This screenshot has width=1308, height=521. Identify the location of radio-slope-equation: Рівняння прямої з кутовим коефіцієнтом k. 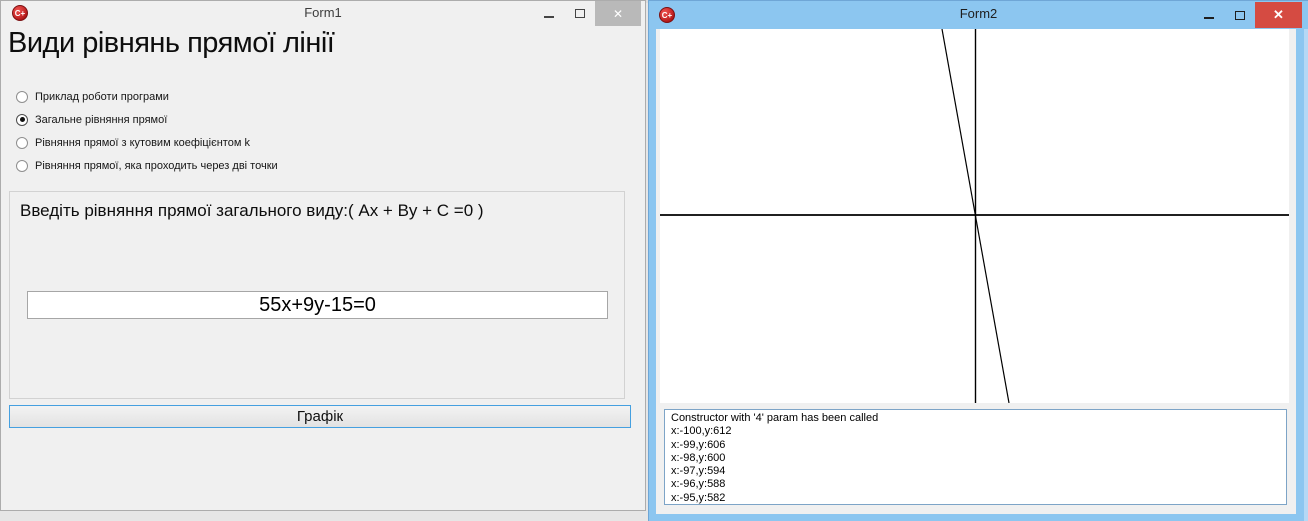
(133, 142).